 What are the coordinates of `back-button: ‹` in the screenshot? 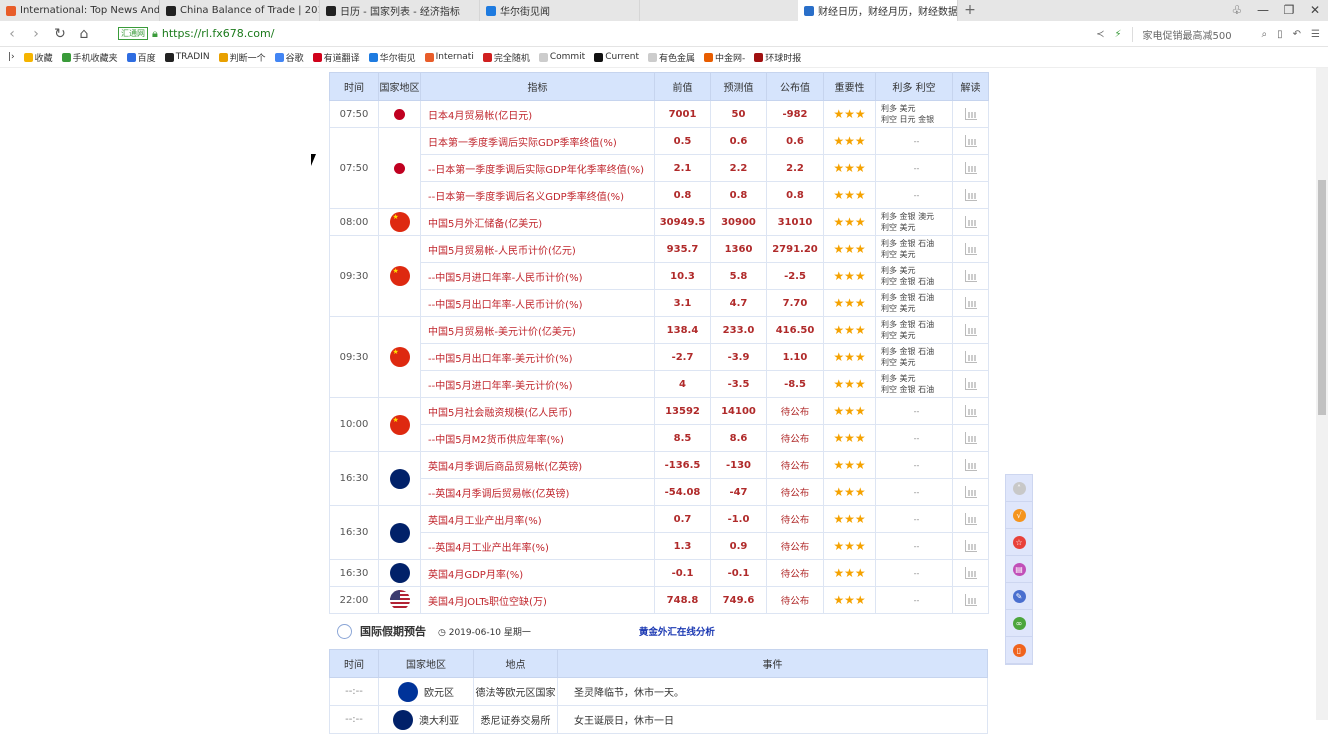 It's located at (12, 34).